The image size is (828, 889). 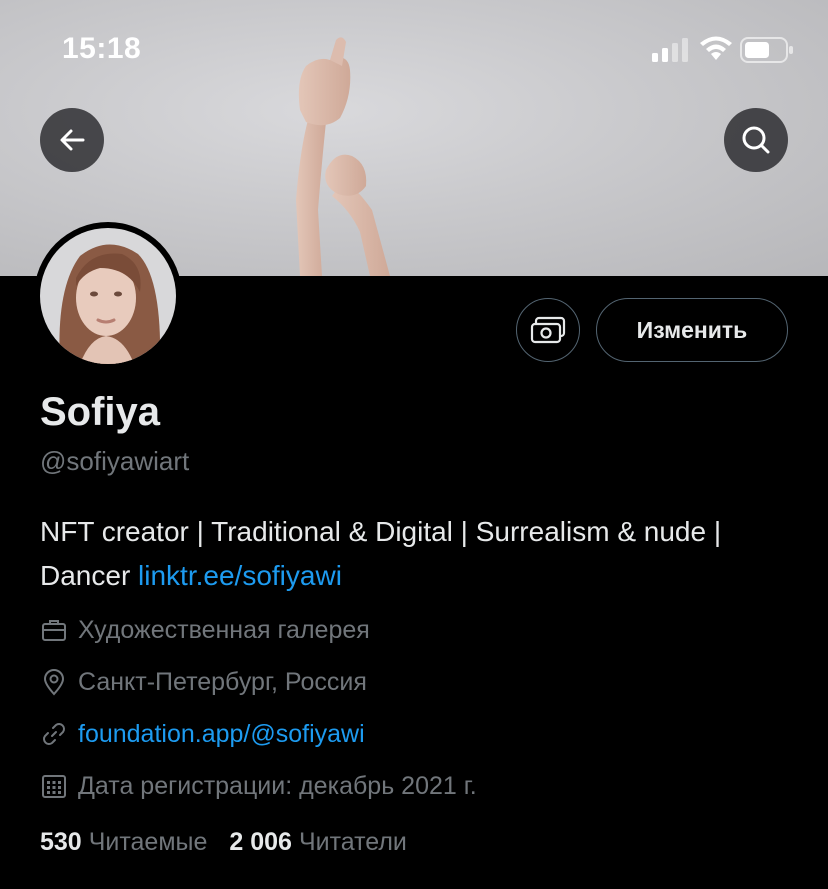 I want to click on search-button, so click(x=756, y=140).